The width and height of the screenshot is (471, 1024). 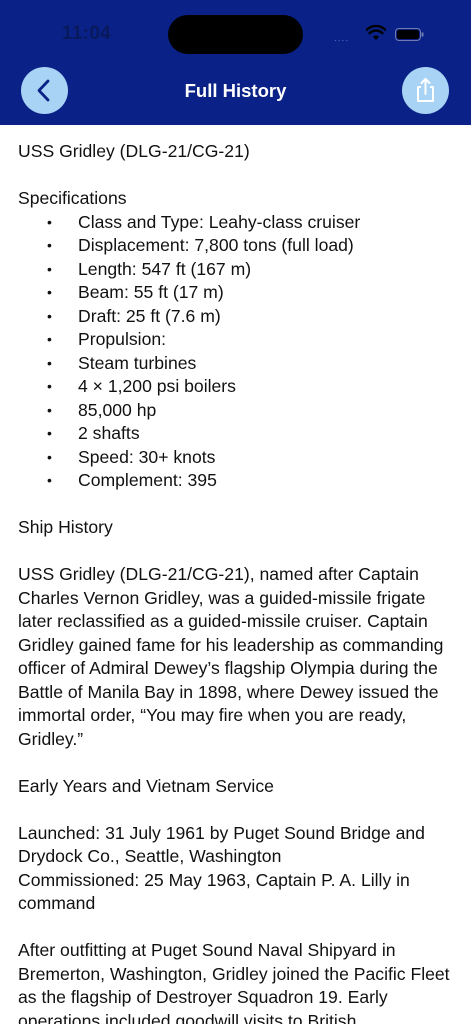 I want to click on share-icon, so click(x=425, y=90).